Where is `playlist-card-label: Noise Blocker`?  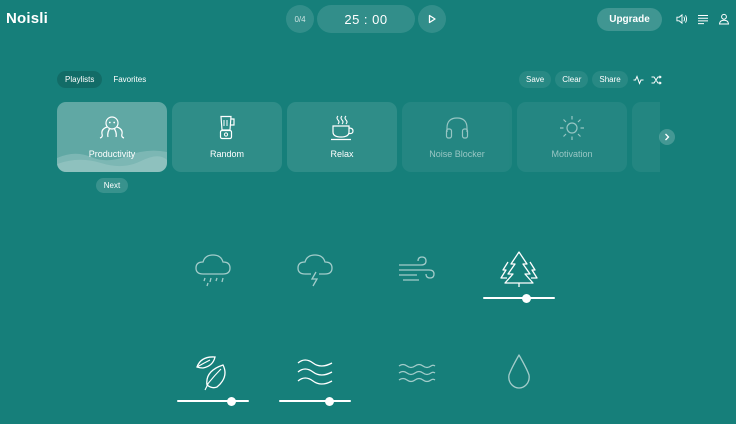
playlist-card-label: Noise Blocker is located at coordinates (457, 154).